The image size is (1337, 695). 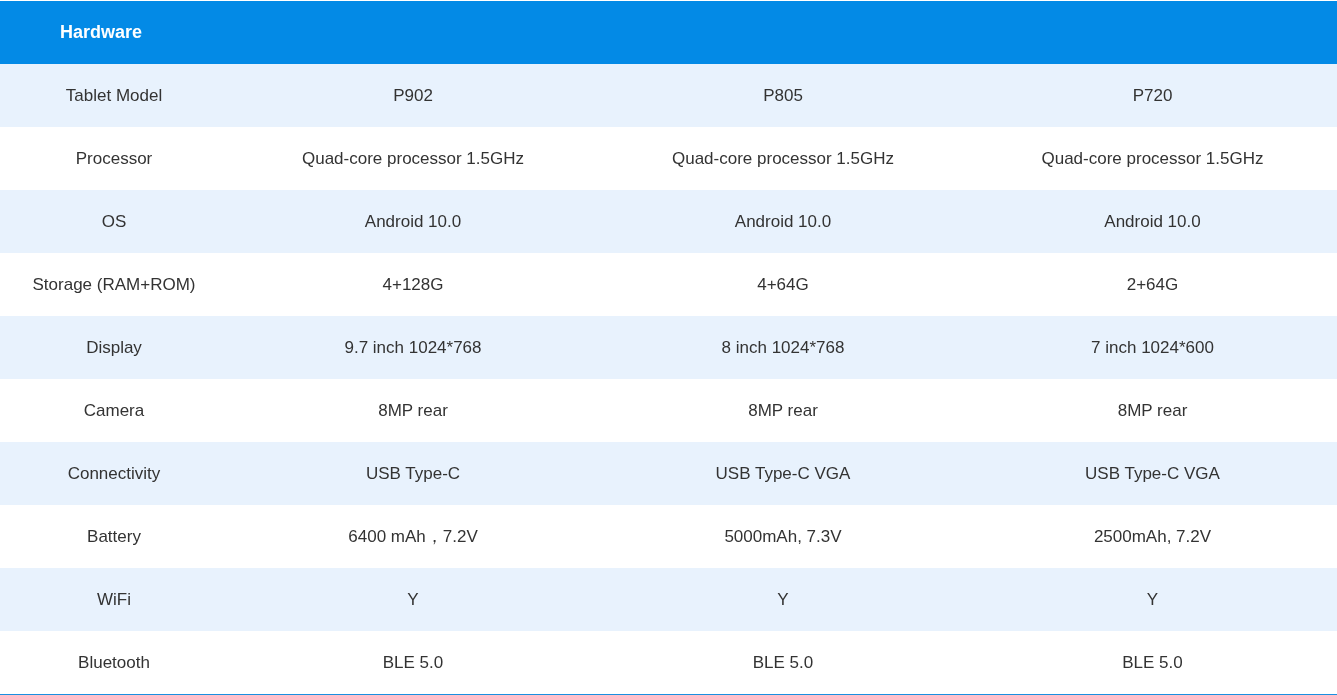 What do you see at coordinates (114, 347) in the screenshot?
I see `row-label: Display` at bounding box center [114, 347].